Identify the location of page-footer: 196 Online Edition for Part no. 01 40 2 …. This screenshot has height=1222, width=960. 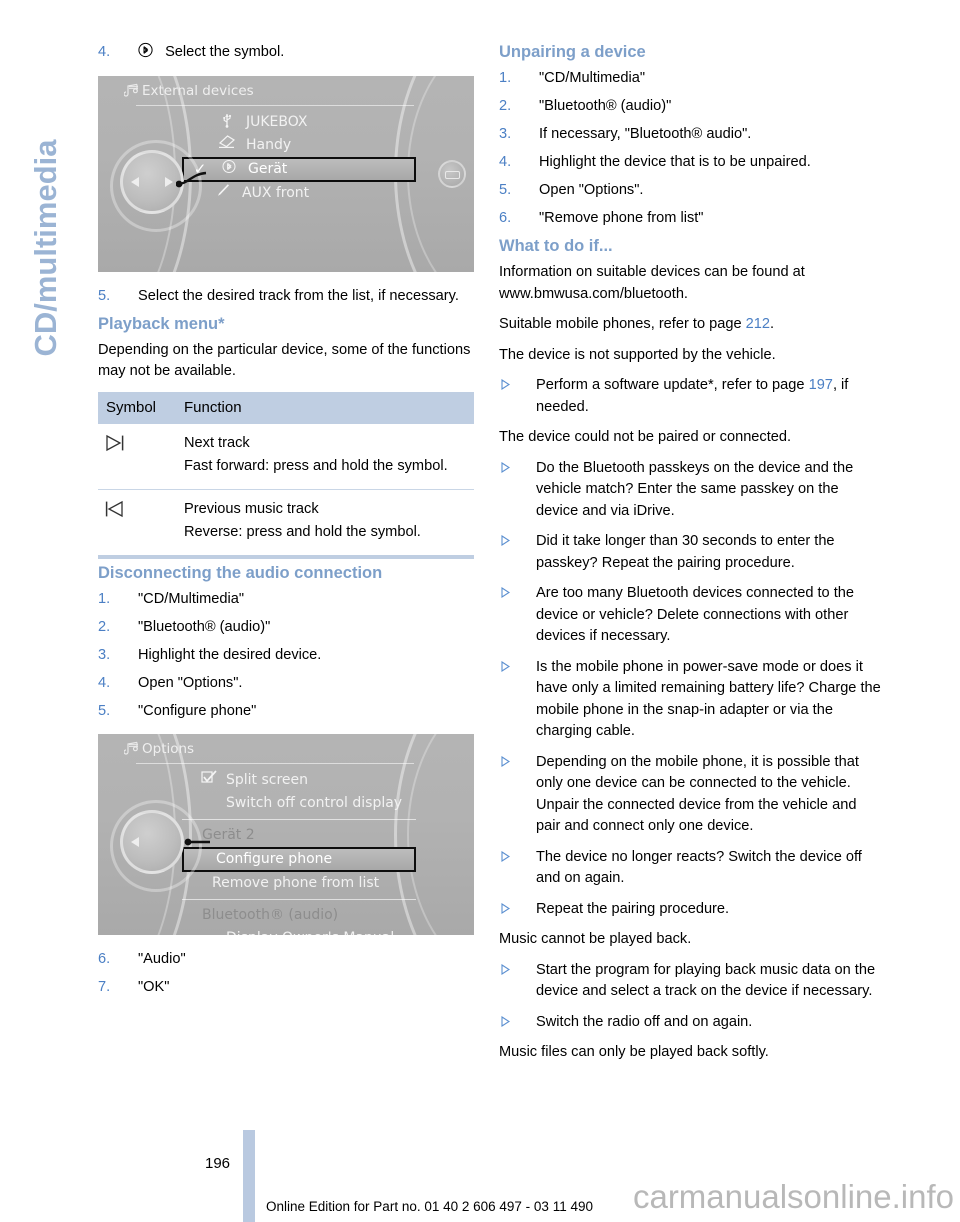
(480, 1174).